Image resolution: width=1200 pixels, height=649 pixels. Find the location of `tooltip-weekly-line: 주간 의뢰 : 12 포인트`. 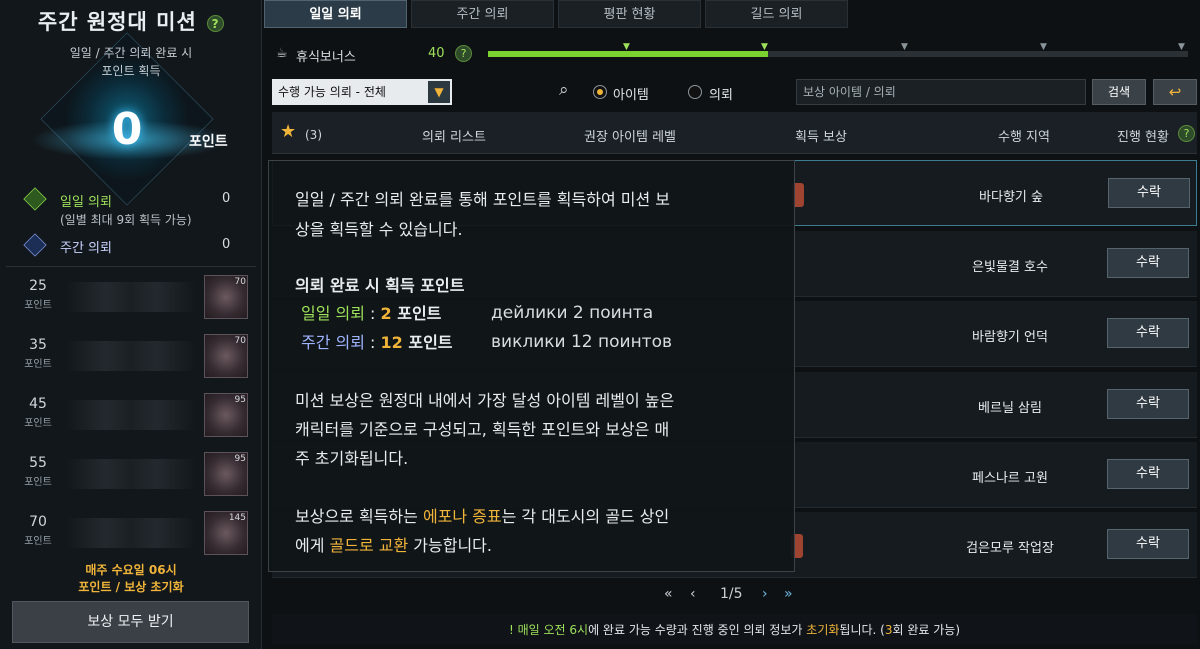

tooltip-weekly-line: 주간 의뢰 : 12 포인트 is located at coordinates (377, 342).